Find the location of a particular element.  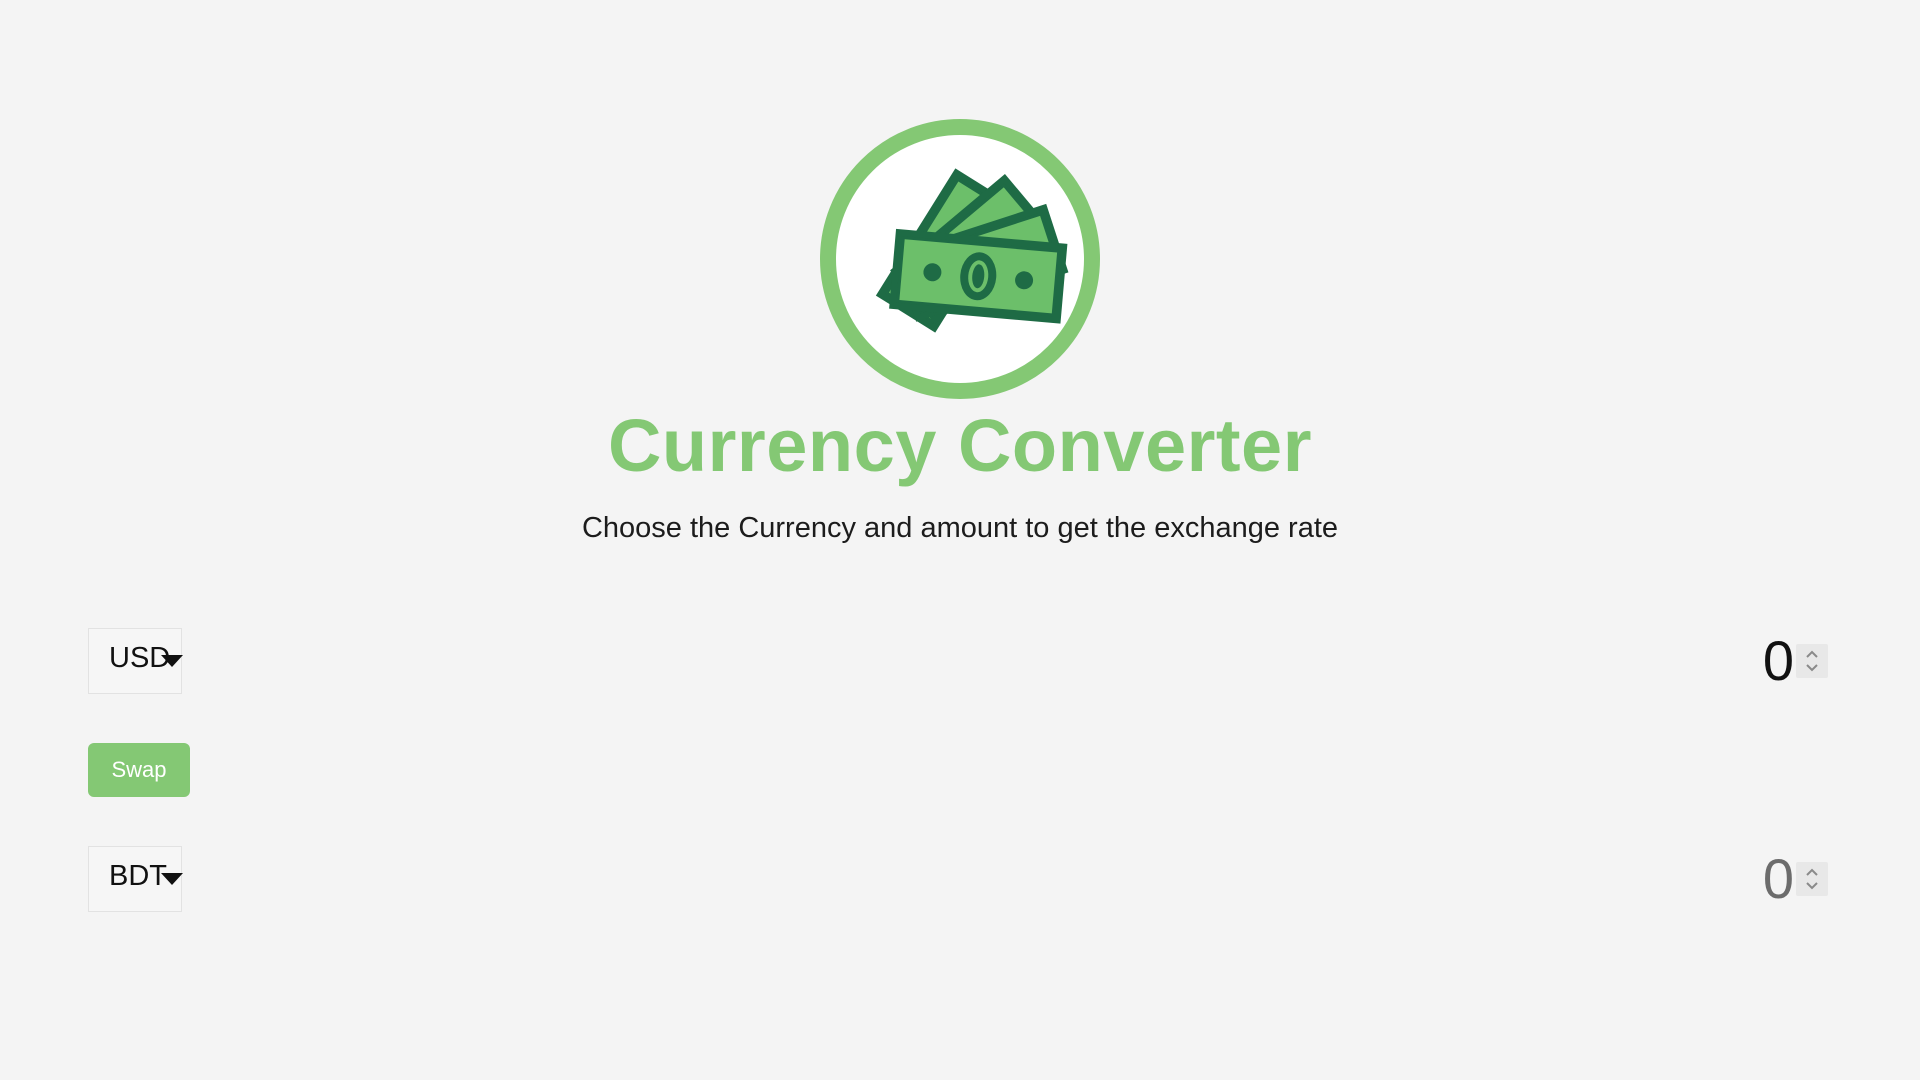

to-amount-spinner is located at coordinates (1812, 879).